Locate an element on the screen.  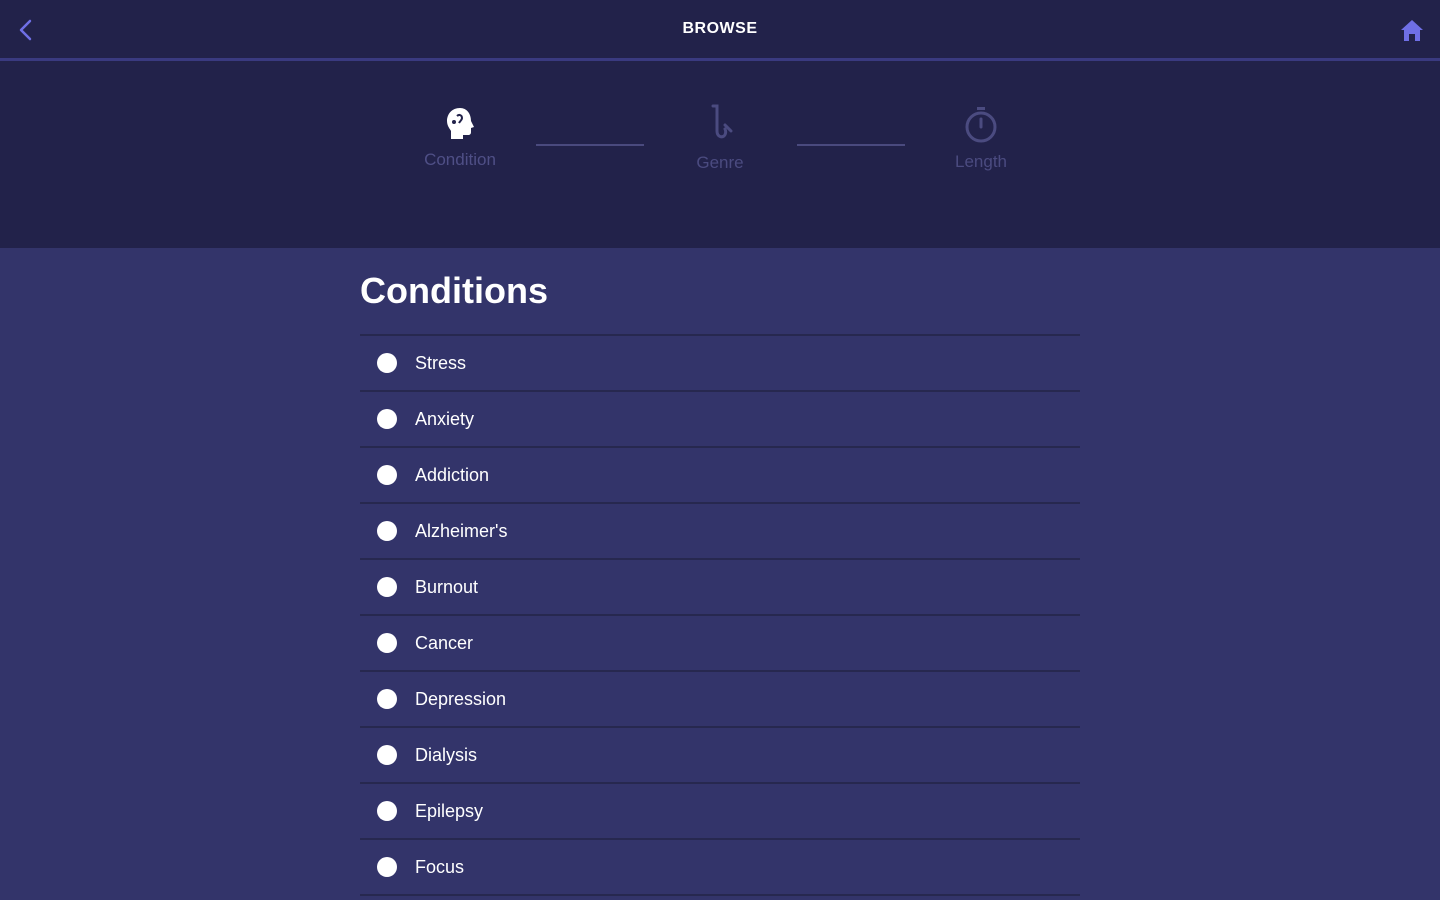
step-label: Genre is located at coordinates (720, 162).